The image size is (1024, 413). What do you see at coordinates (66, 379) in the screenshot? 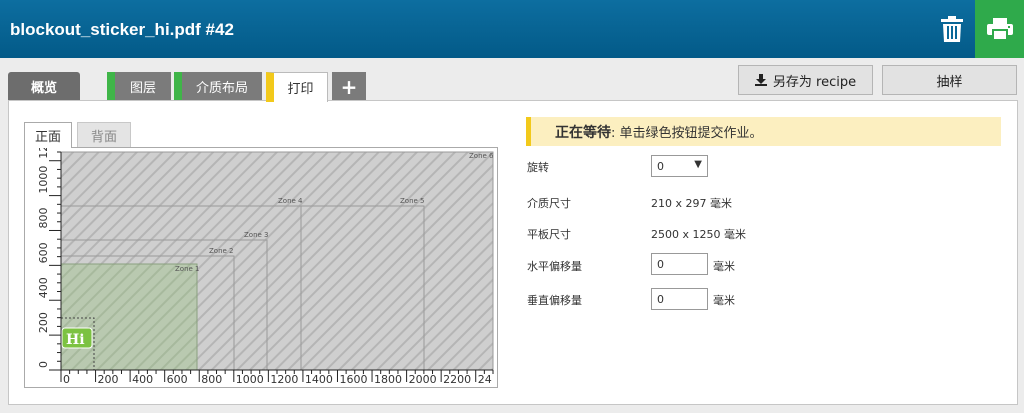
I see `x-axis-tick-label: 0` at bounding box center [66, 379].